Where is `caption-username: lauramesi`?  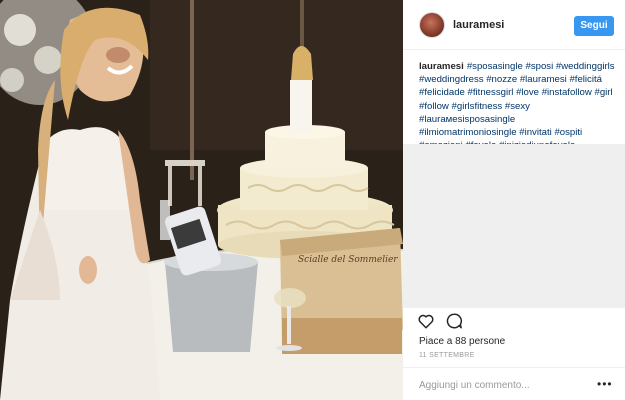
caption-username: lauramesi is located at coordinates (441, 66).